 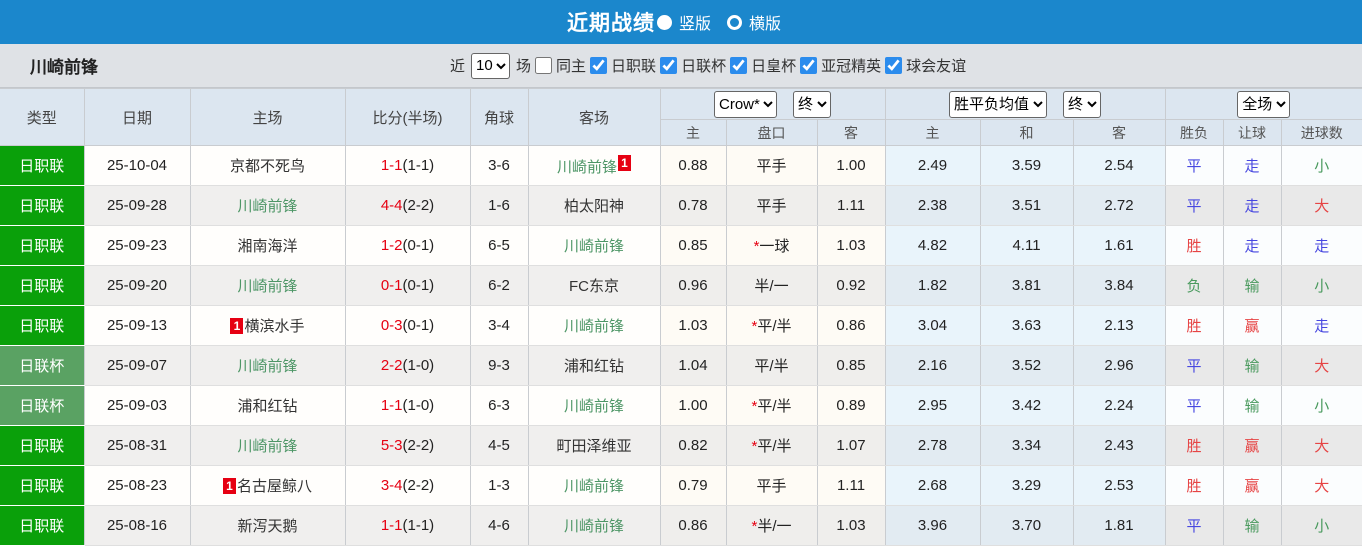 I want to click on odds-away-cell: 0.86, so click(x=851, y=325).